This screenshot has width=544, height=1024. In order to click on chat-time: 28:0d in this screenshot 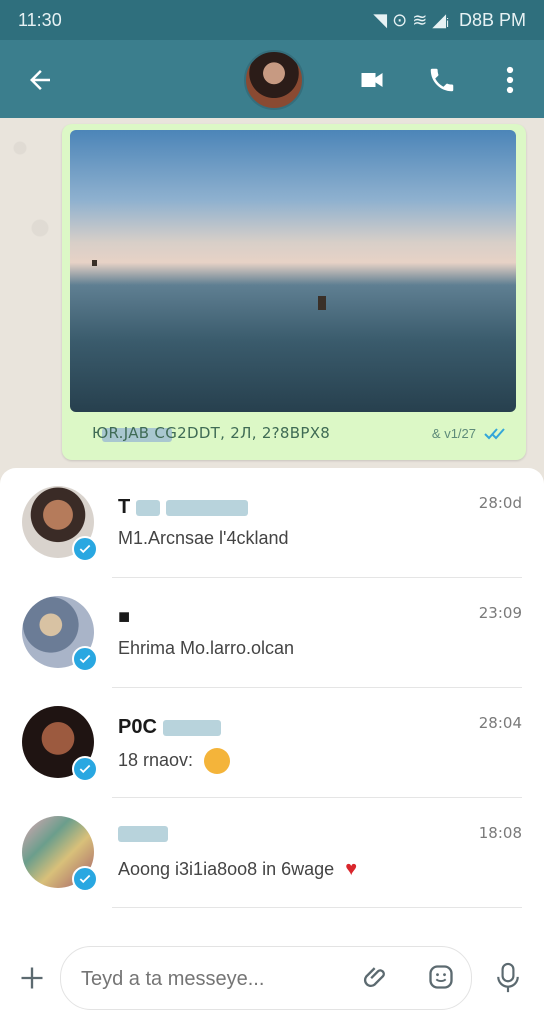, I will do `click(500, 503)`.